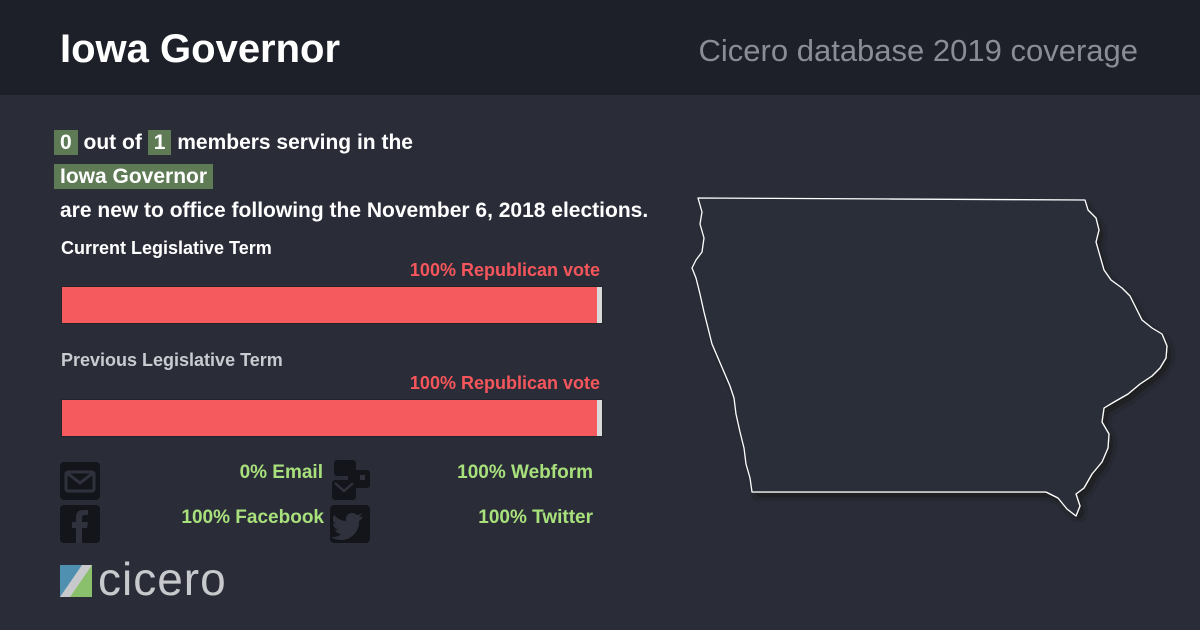 Image resolution: width=1200 pixels, height=630 pixels. I want to click on facebook-label: 100% Facebook, so click(252, 517).